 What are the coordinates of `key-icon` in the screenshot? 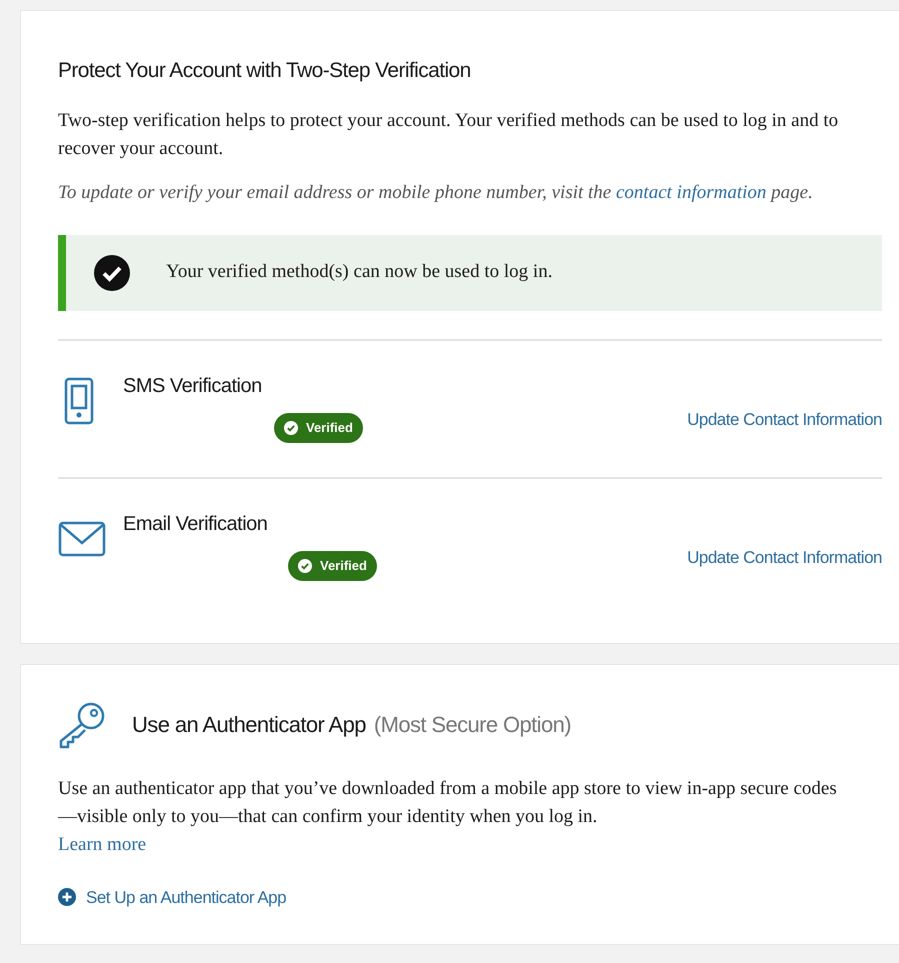 It's located at (82, 724).